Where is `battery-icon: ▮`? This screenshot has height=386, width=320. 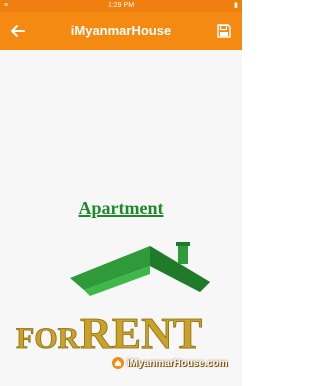 battery-icon: ▮ is located at coordinates (236, 5).